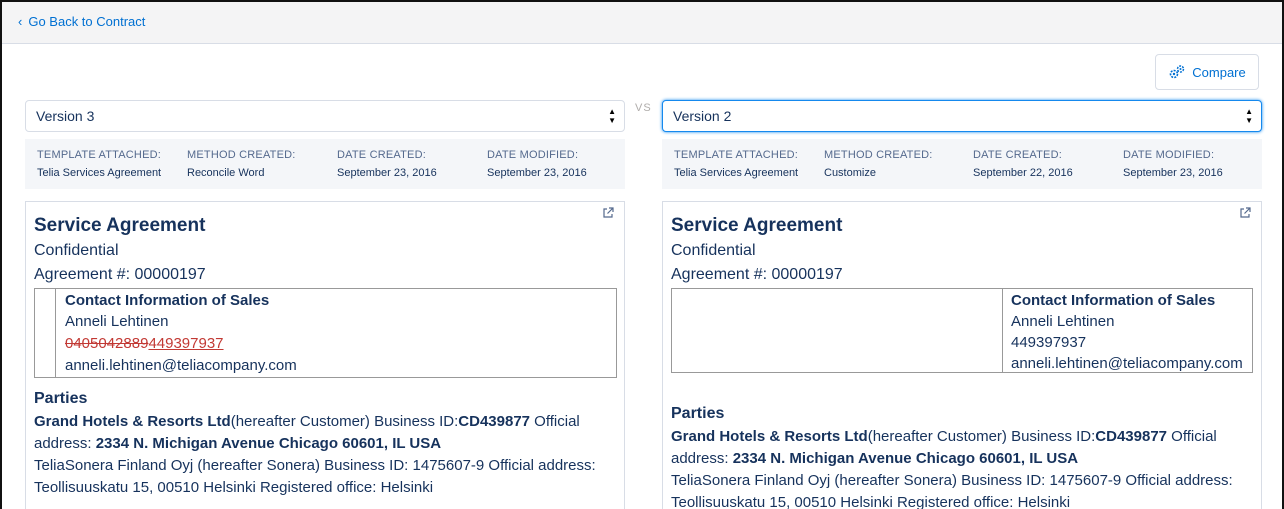 The height and width of the screenshot is (509, 1284). I want to click on contact-phone: 449397937, so click(1049, 342).